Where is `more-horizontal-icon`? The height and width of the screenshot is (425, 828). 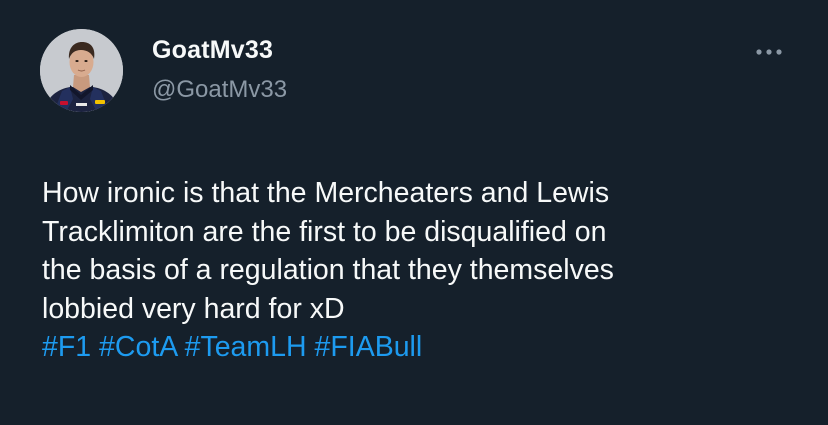 more-horizontal-icon is located at coordinates (769, 52).